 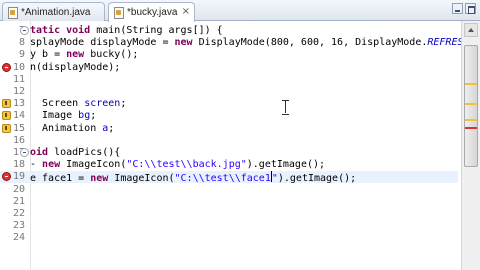 I want to click on code-text: tatic void main(String args[]) {, so click(x=126, y=31).